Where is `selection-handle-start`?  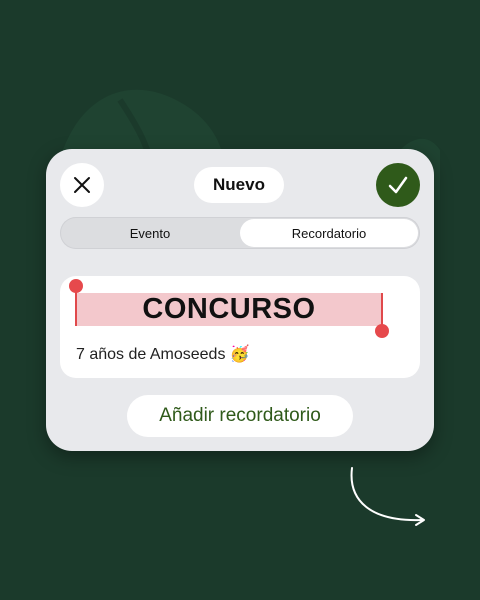 selection-handle-start is located at coordinates (76, 286).